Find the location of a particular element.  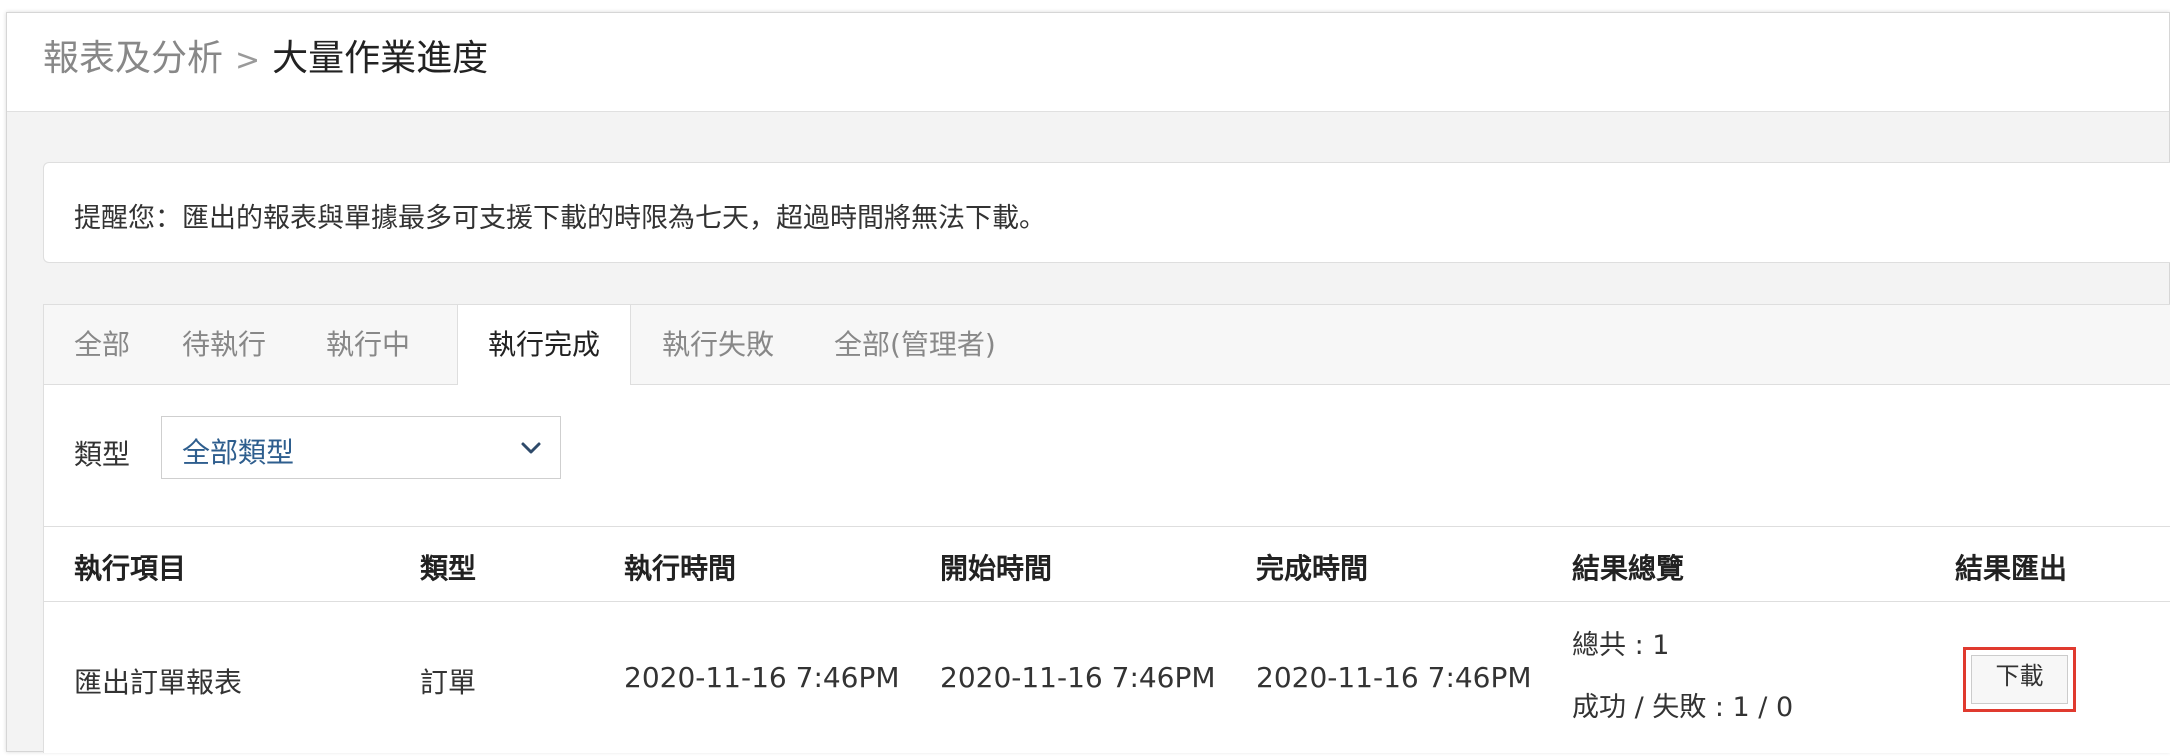

tab-completed: 執行完成 is located at coordinates (544, 345).